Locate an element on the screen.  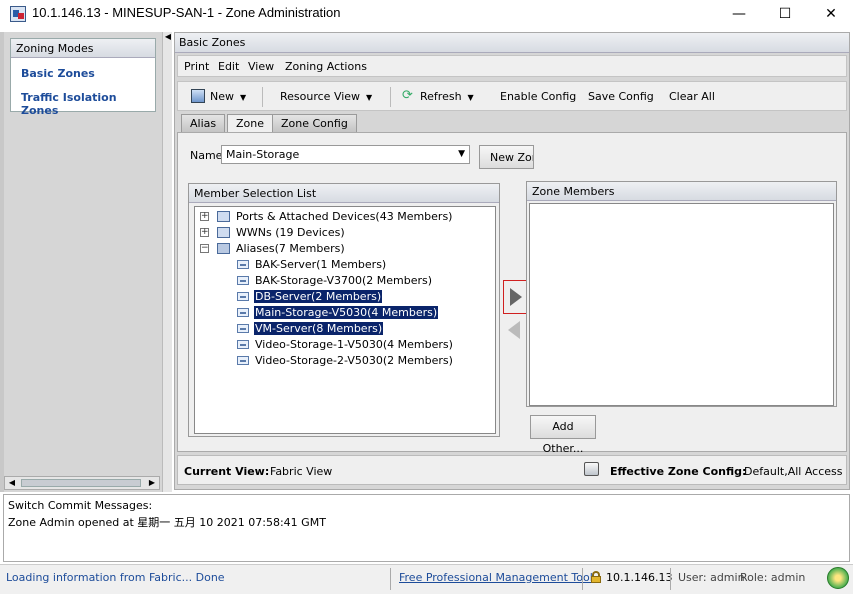
menu-zoning-actions: Zoning Actions is located at coordinates (326, 66).